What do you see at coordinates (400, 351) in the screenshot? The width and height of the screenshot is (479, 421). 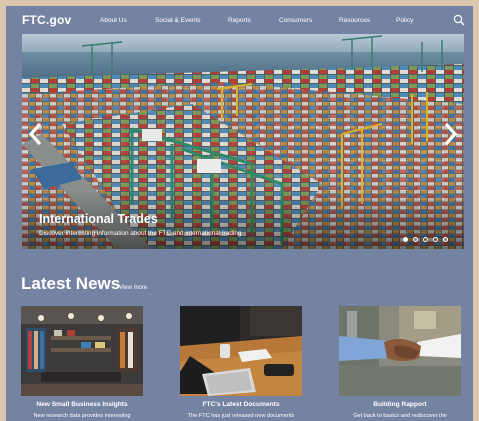 I see `handshake-image` at bounding box center [400, 351].